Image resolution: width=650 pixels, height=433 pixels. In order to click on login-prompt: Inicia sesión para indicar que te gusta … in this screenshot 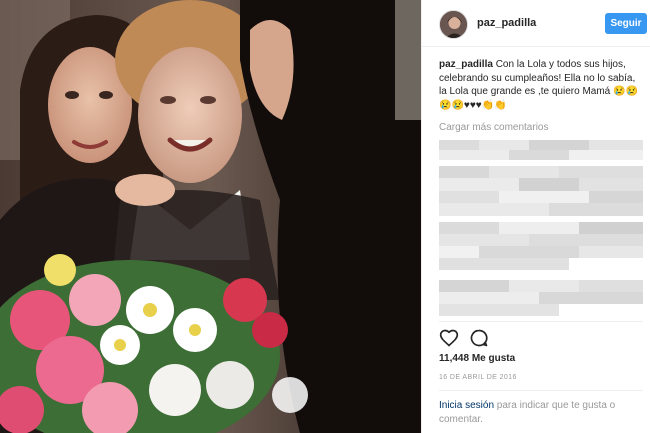, I will do `click(541, 413)`.